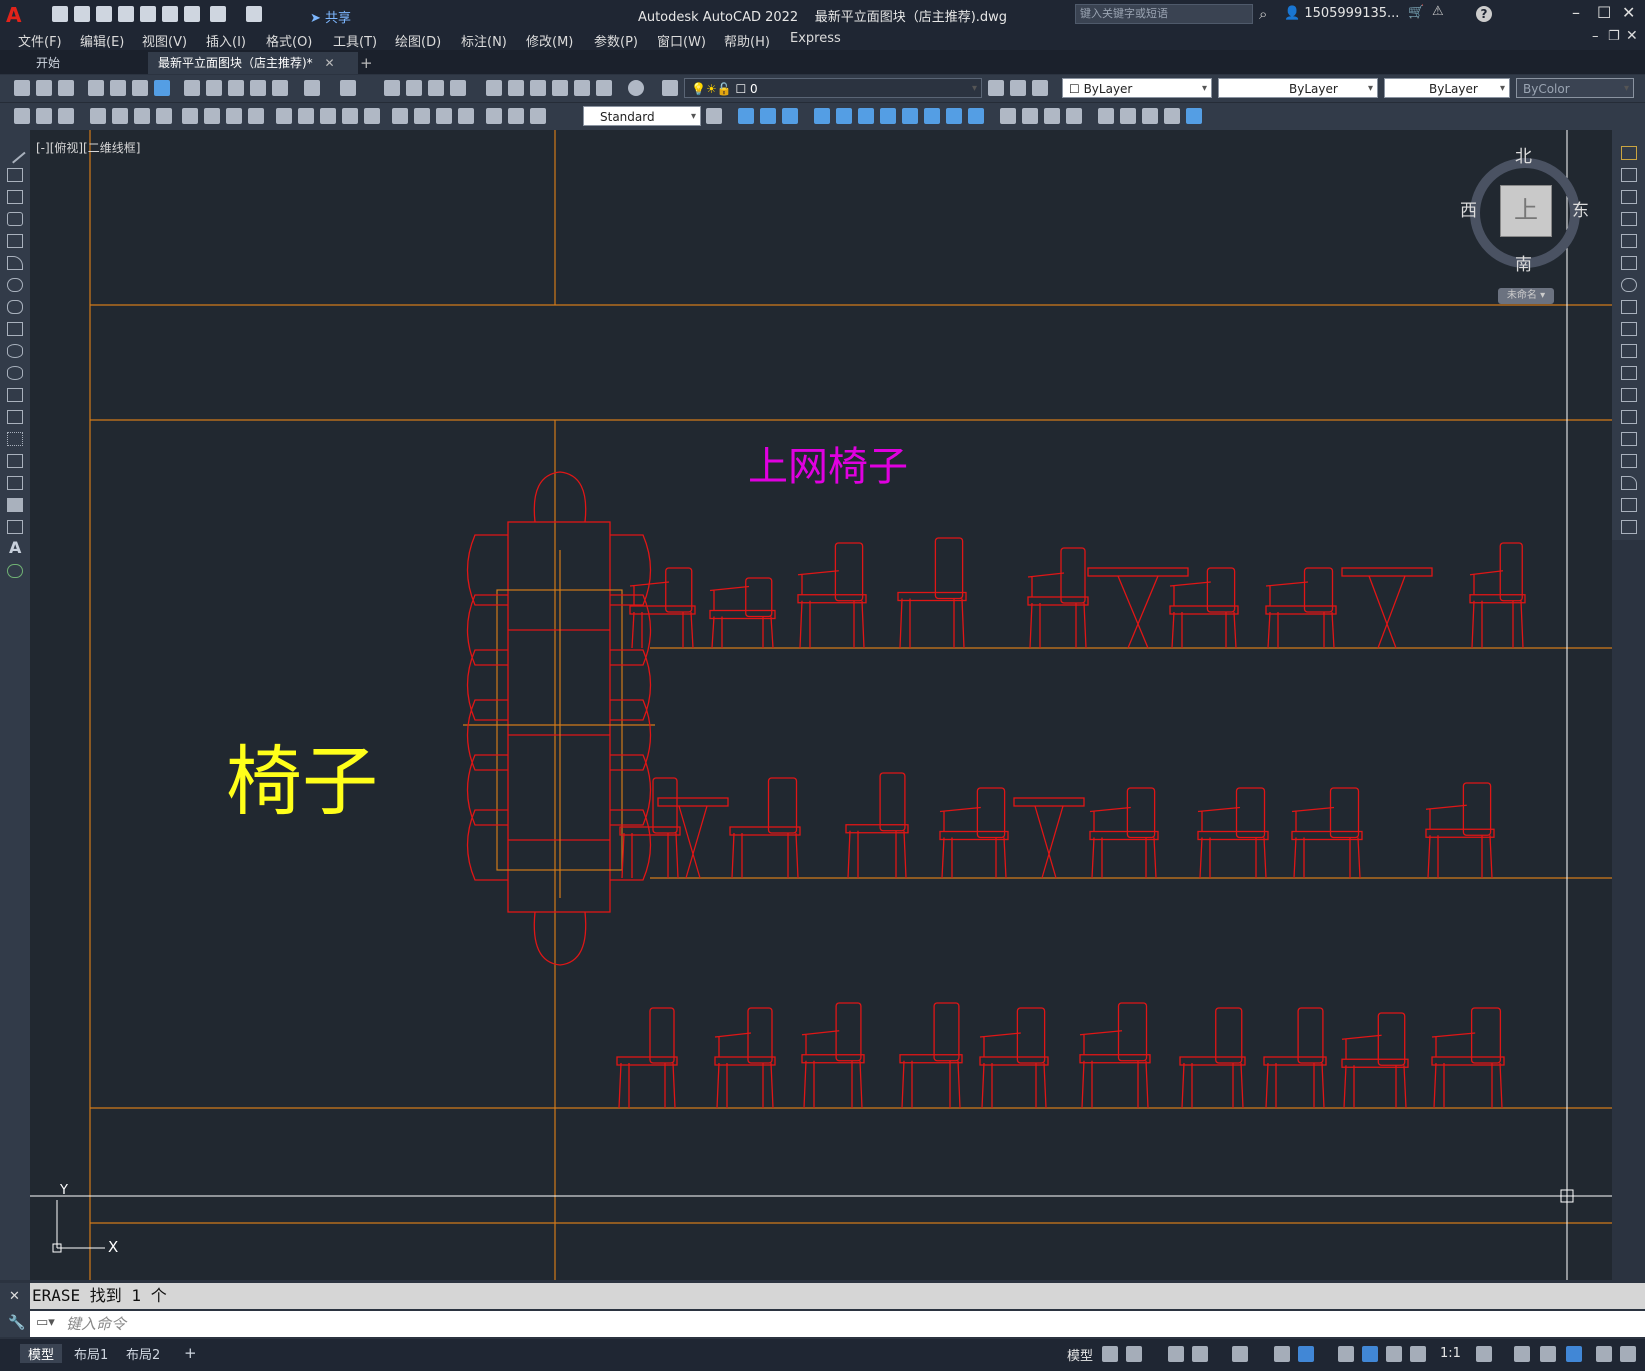  What do you see at coordinates (15, 527) in the screenshot?
I see `table-icon` at bounding box center [15, 527].